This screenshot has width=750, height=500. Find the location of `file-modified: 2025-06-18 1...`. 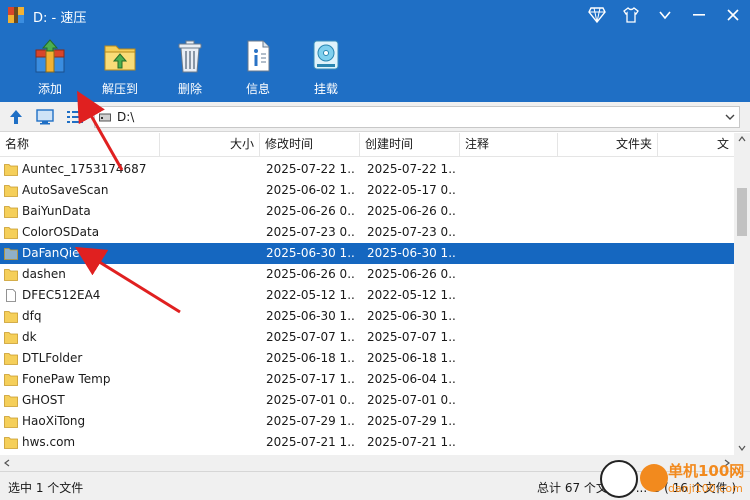

file-modified: 2025-06-18 1... is located at coordinates (311, 358).